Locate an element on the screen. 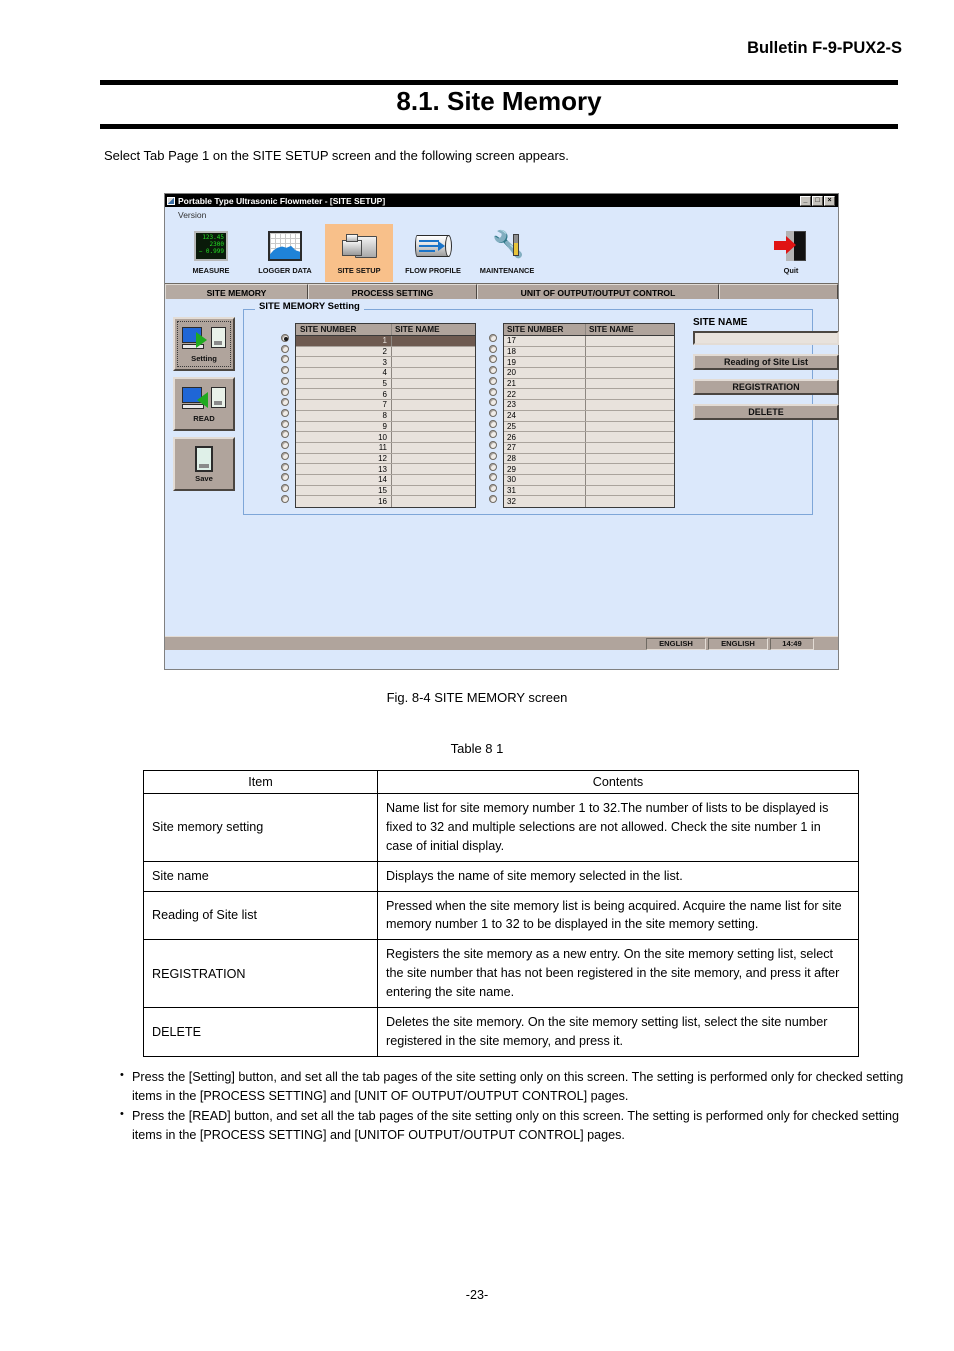 The height and width of the screenshot is (1351, 954). table-row: 27 is located at coordinates (589, 448).